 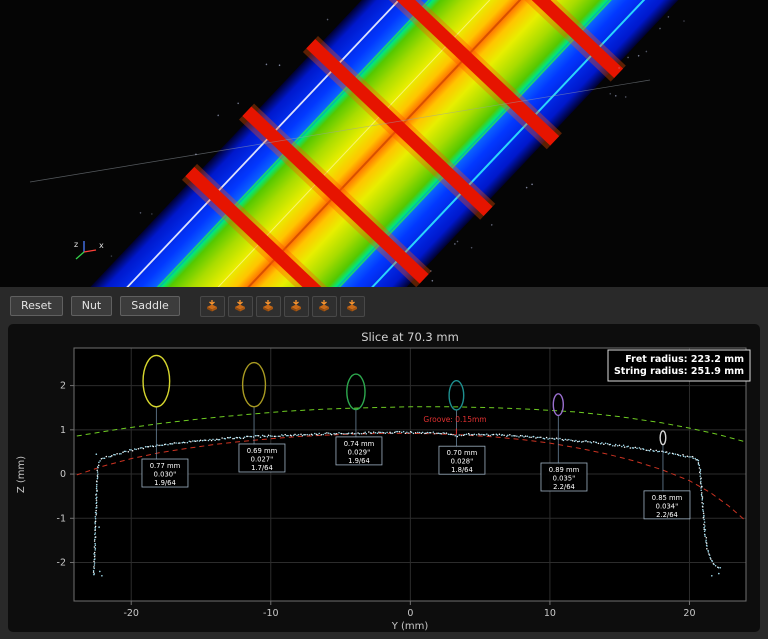 I want to click on groove-label: Groove: 0.15mm, so click(x=454, y=419).